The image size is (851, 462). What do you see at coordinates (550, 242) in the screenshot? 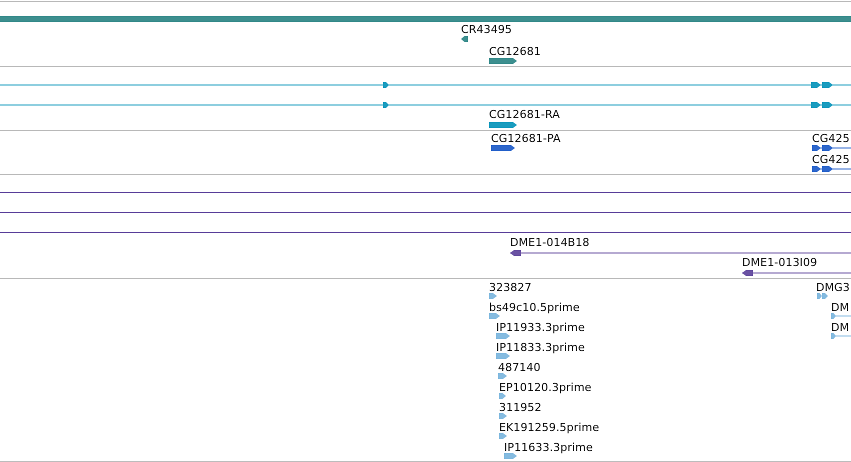
I see `feature-label: DME1-014B18` at bounding box center [550, 242].